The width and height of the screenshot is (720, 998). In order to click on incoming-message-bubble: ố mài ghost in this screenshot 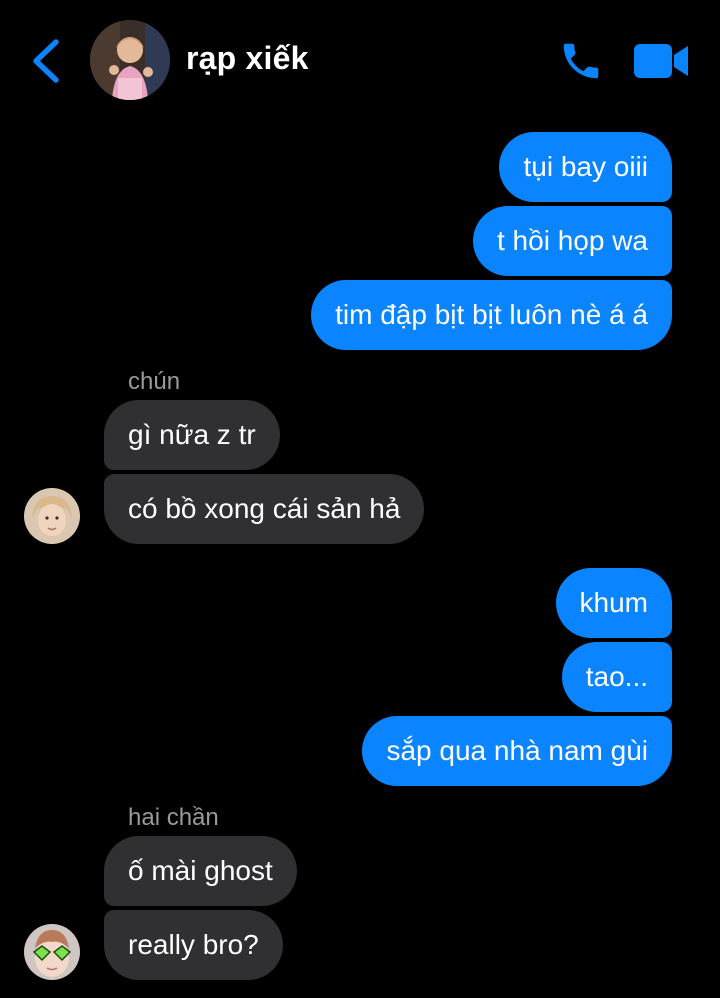, I will do `click(200, 871)`.